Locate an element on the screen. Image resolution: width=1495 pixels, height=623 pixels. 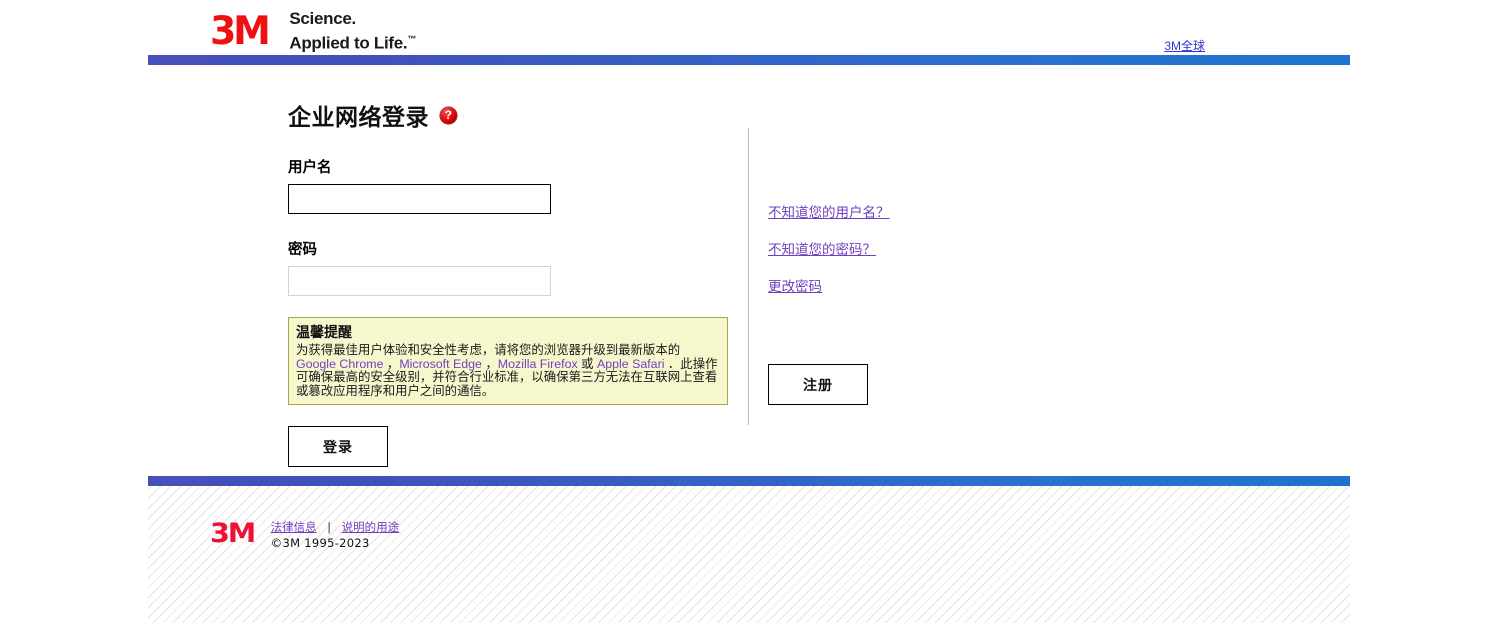
warning-sep-2: ， is located at coordinates (489, 363).